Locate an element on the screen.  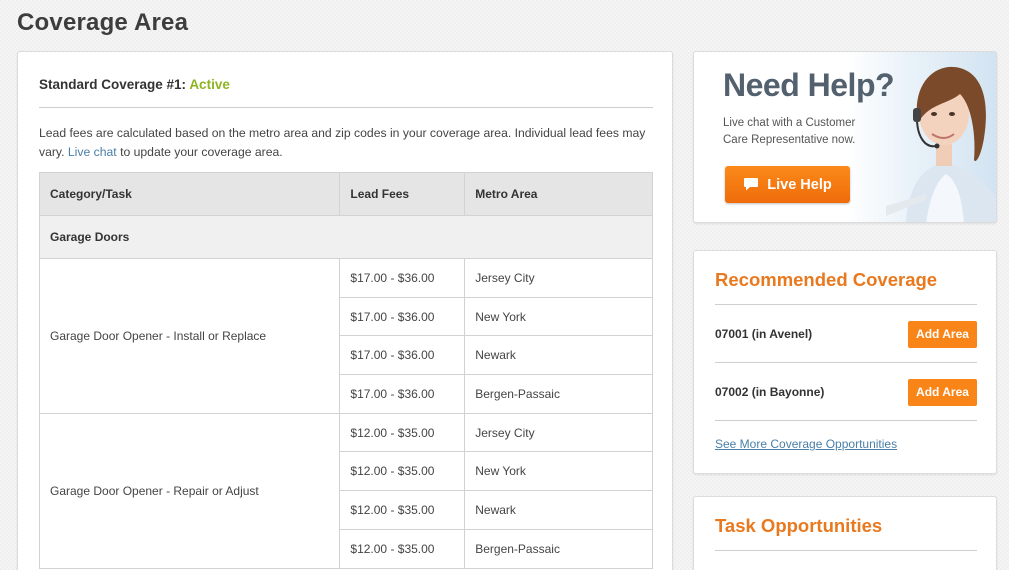
coverage-zip-label: 07001 (in Avenel) is located at coordinates (764, 334).